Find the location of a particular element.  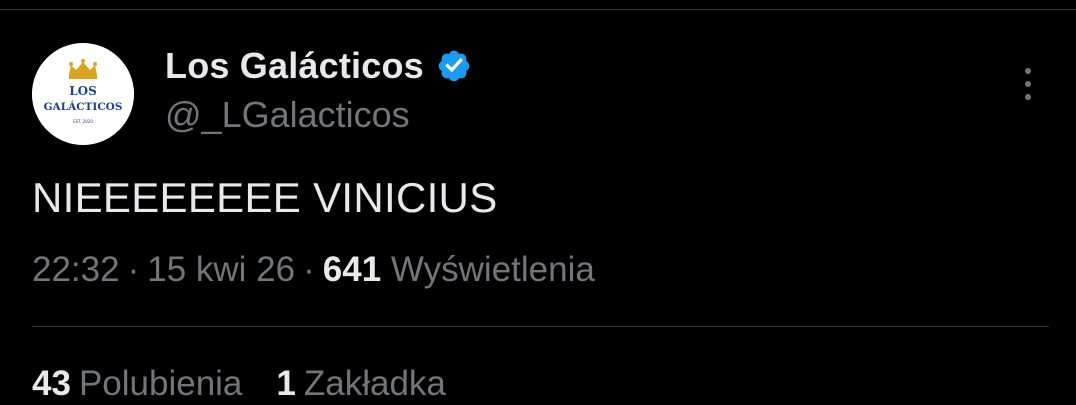

logo-small: EST. 2020 is located at coordinates (83, 121).